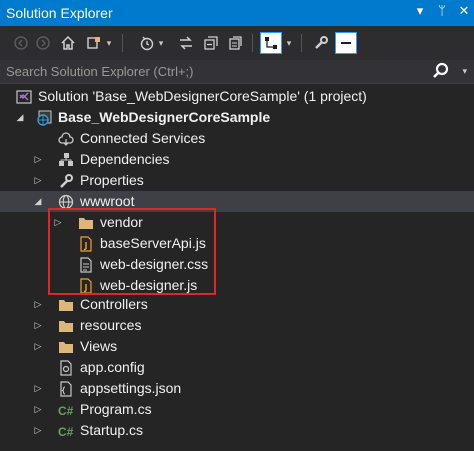 The height and width of the screenshot is (451, 474). I want to click on show-all-files-icon, so click(235, 43).